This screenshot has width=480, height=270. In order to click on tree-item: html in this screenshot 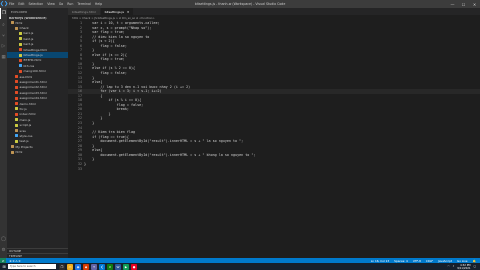, I will do `click(37, 151)`.